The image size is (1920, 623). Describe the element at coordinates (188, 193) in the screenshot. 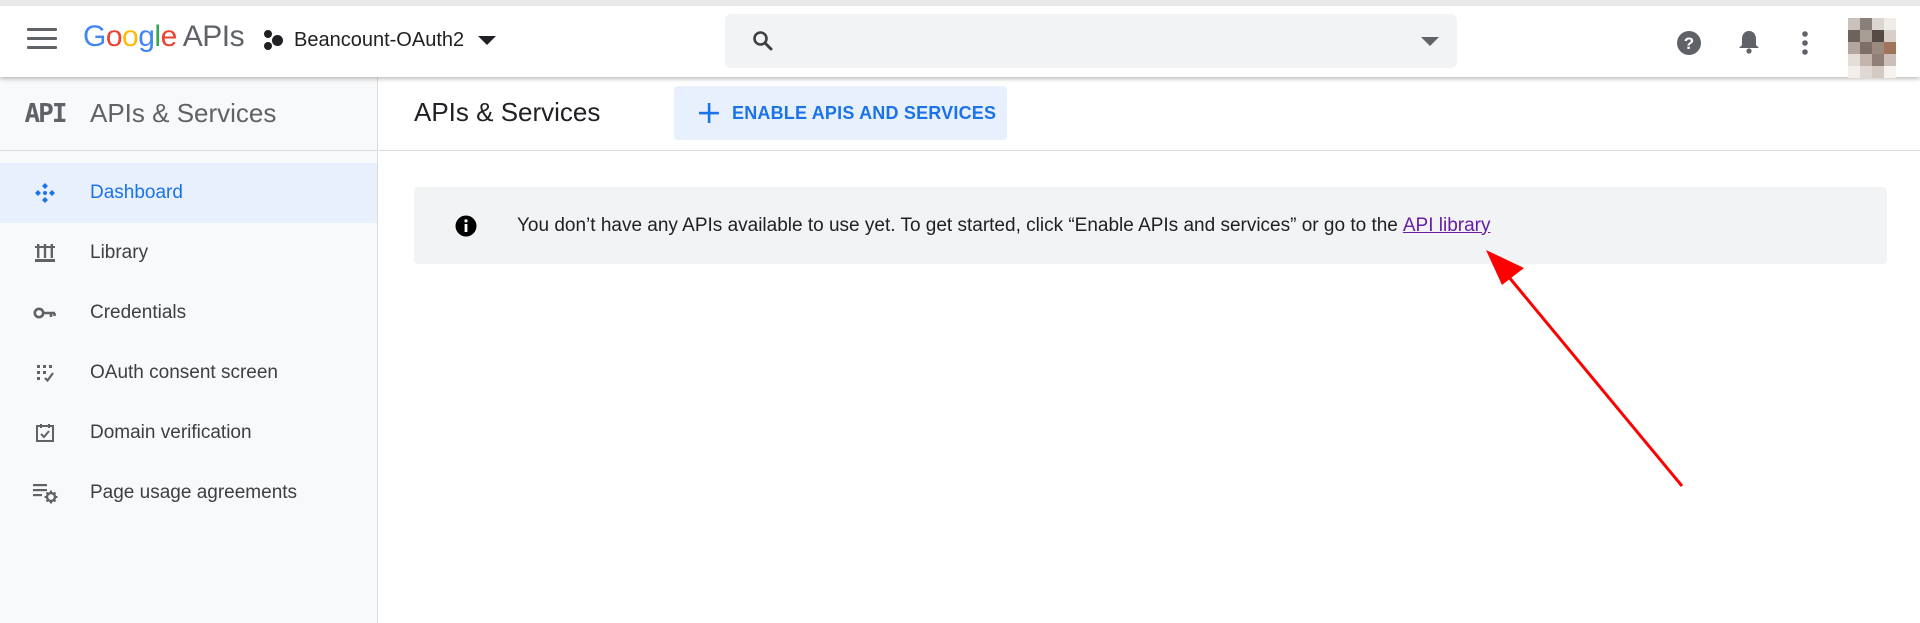

I see `sidebar-item-dashboard: Dashboard` at that location.